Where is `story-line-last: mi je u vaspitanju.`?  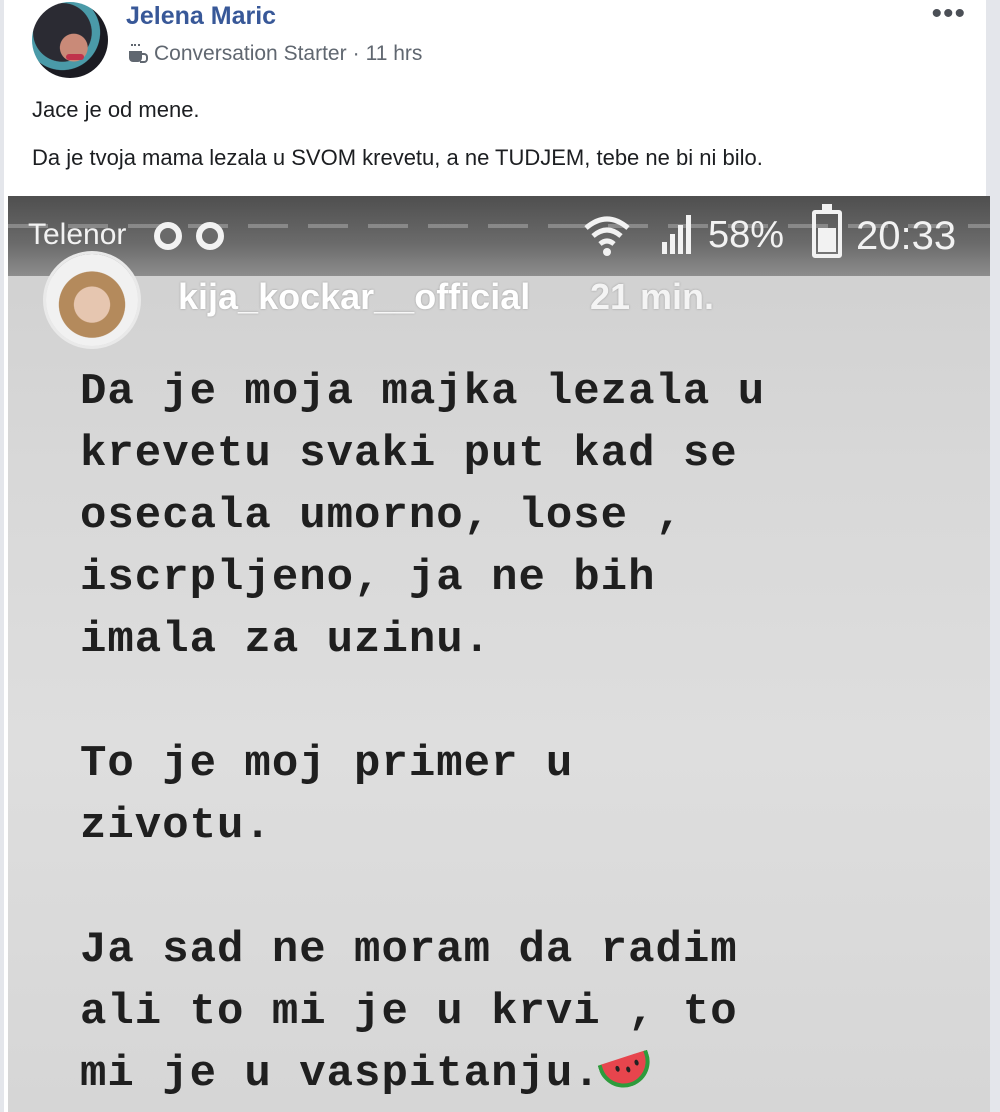
story-line-last: mi je u vaspitanju. is located at coordinates (520, 1074).